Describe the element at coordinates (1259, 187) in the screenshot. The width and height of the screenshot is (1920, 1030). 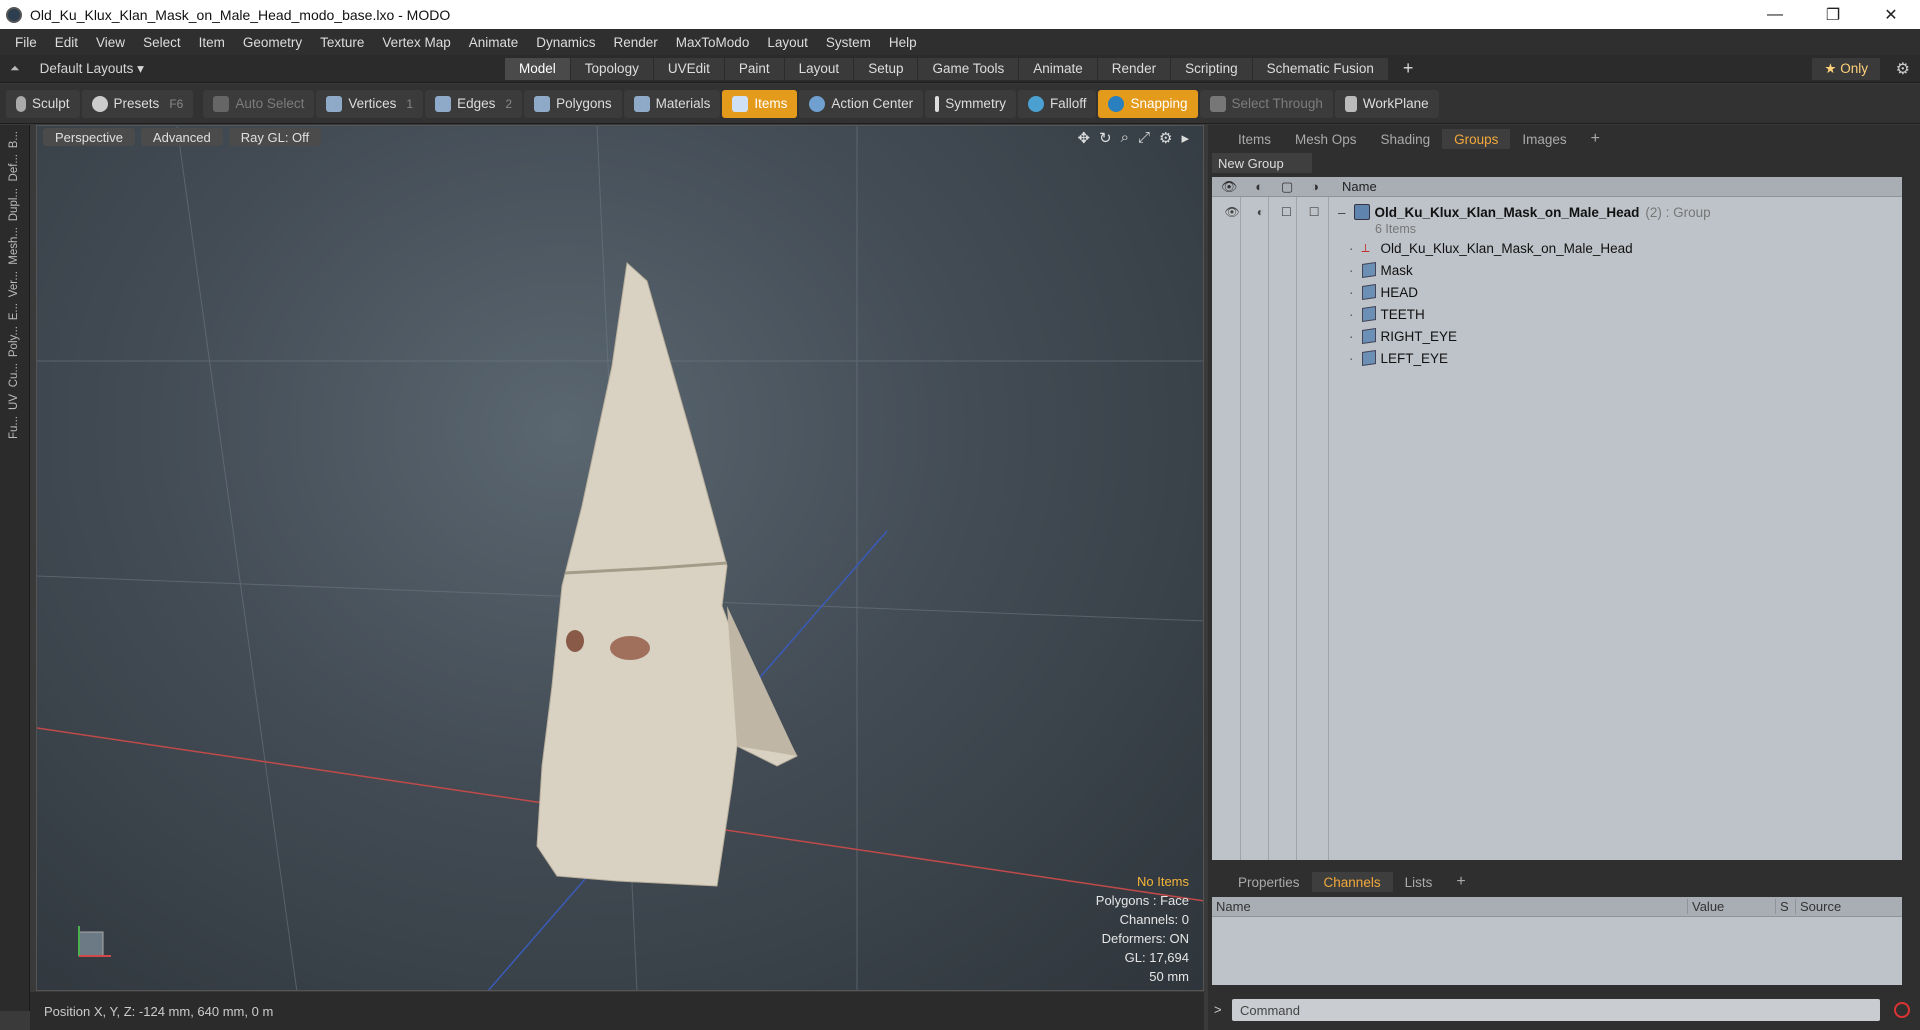
I see `render-column-icon: ◐` at that location.